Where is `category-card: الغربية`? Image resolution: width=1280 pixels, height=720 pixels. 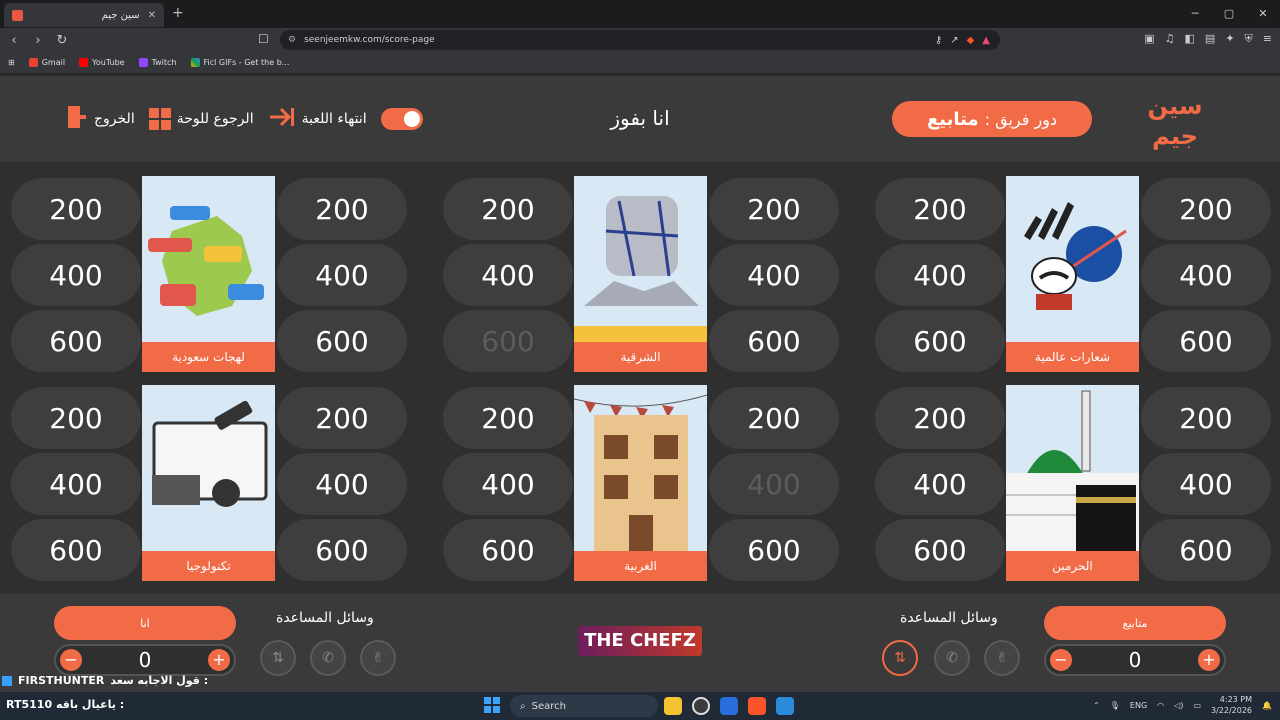 category-card: الغربية is located at coordinates (640, 483).